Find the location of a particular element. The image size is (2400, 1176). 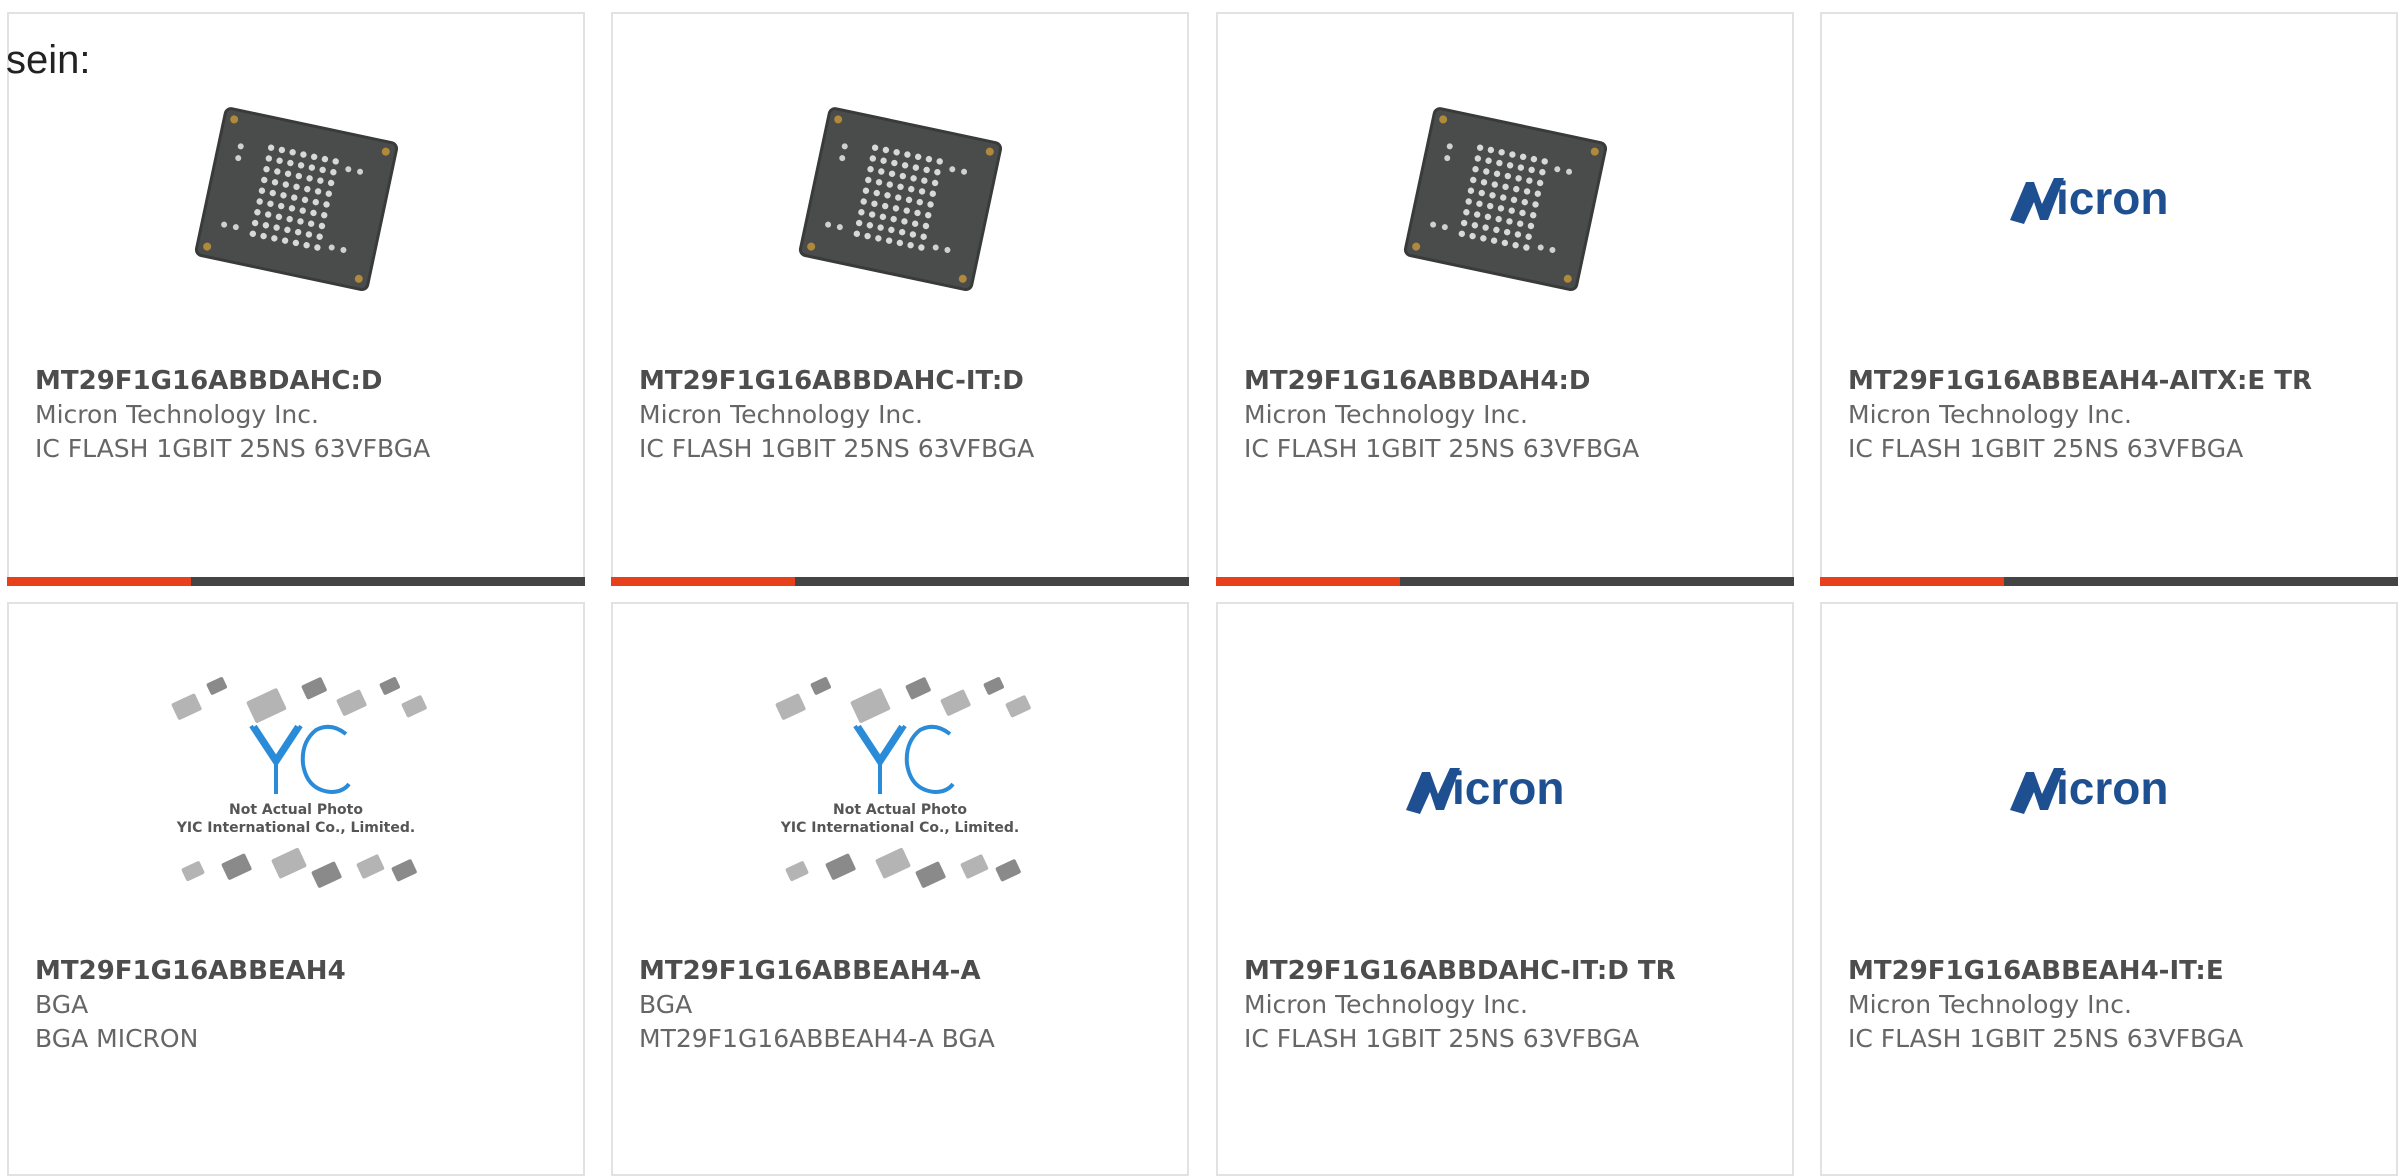

product-description: MT29F1G16ABBEAH4-A BGA is located at coordinates (817, 1038).